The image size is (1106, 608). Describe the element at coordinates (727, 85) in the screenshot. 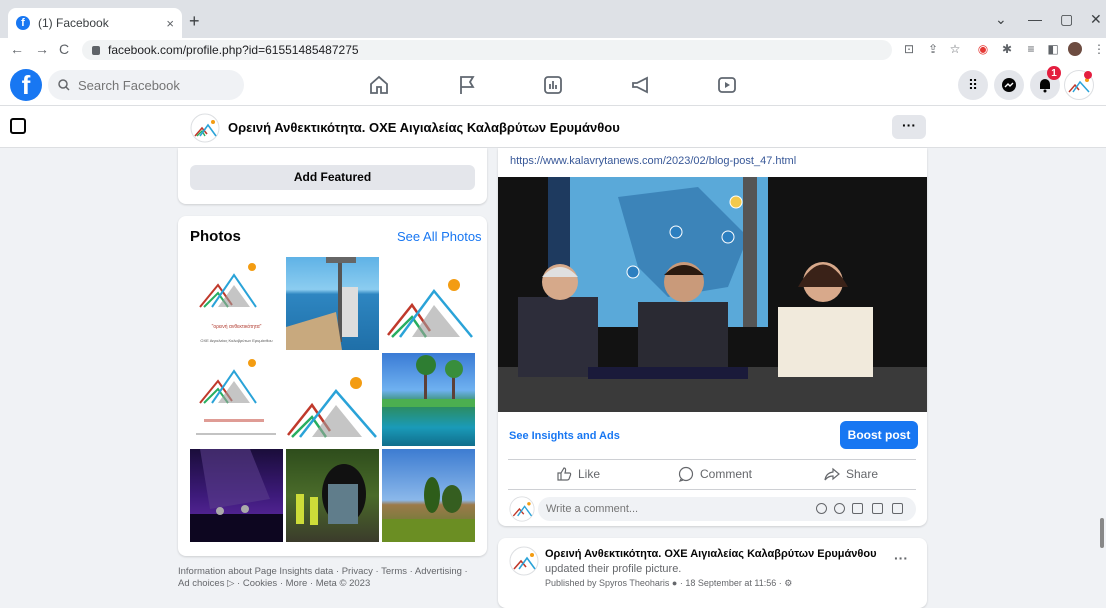

I see `watch-video-icon` at that location.